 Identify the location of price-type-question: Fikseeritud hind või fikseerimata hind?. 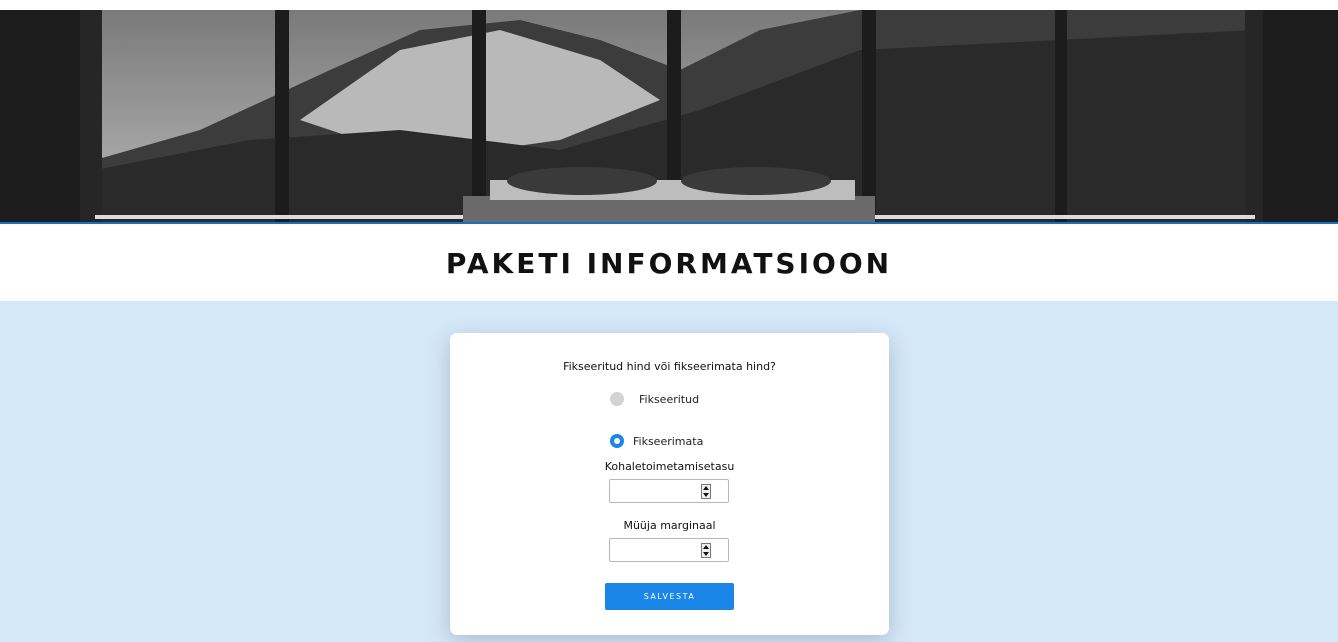
(669, 366).